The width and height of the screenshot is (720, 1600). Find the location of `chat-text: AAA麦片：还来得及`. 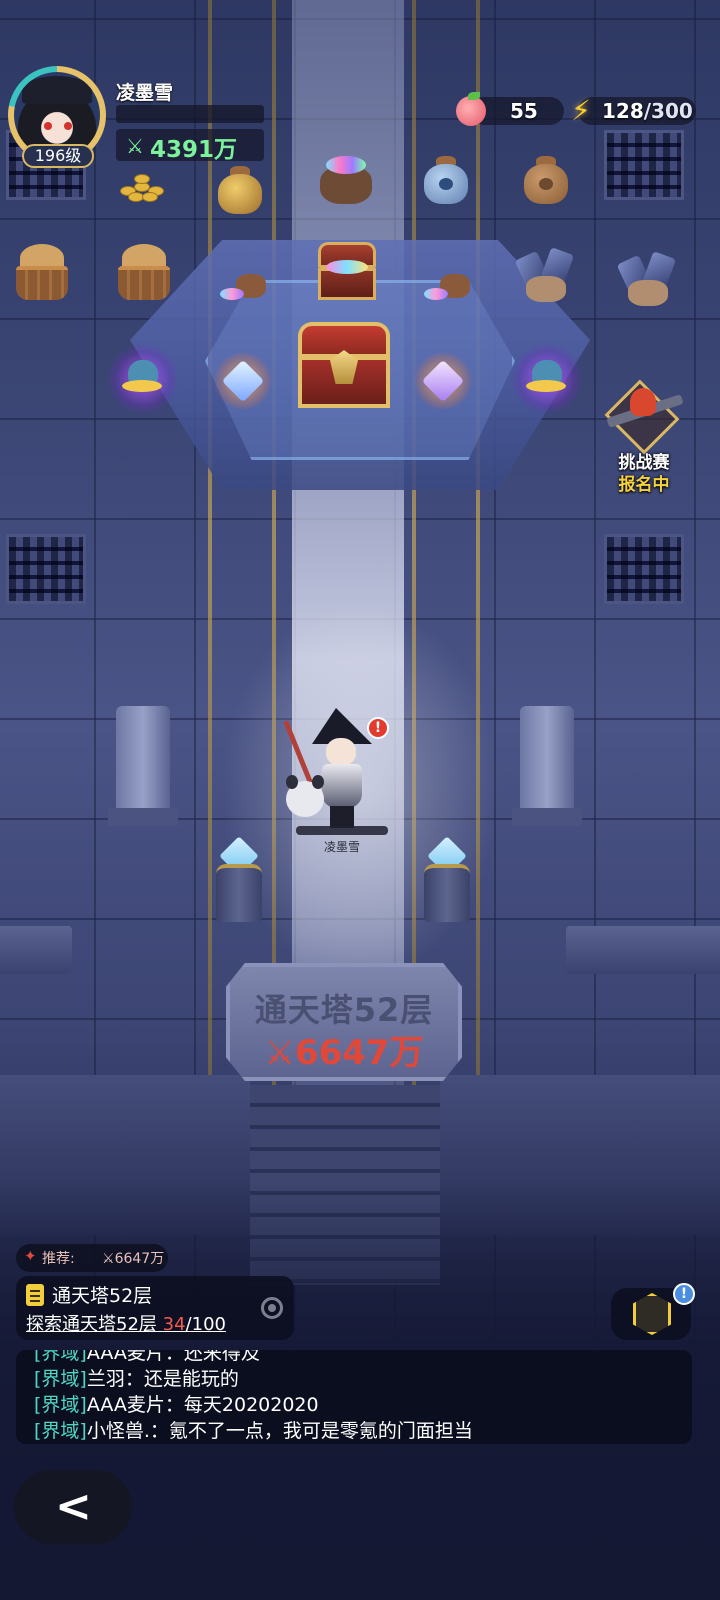

chat-text: AAA麦片：还来得及 is located at coordinates (173, 1357).